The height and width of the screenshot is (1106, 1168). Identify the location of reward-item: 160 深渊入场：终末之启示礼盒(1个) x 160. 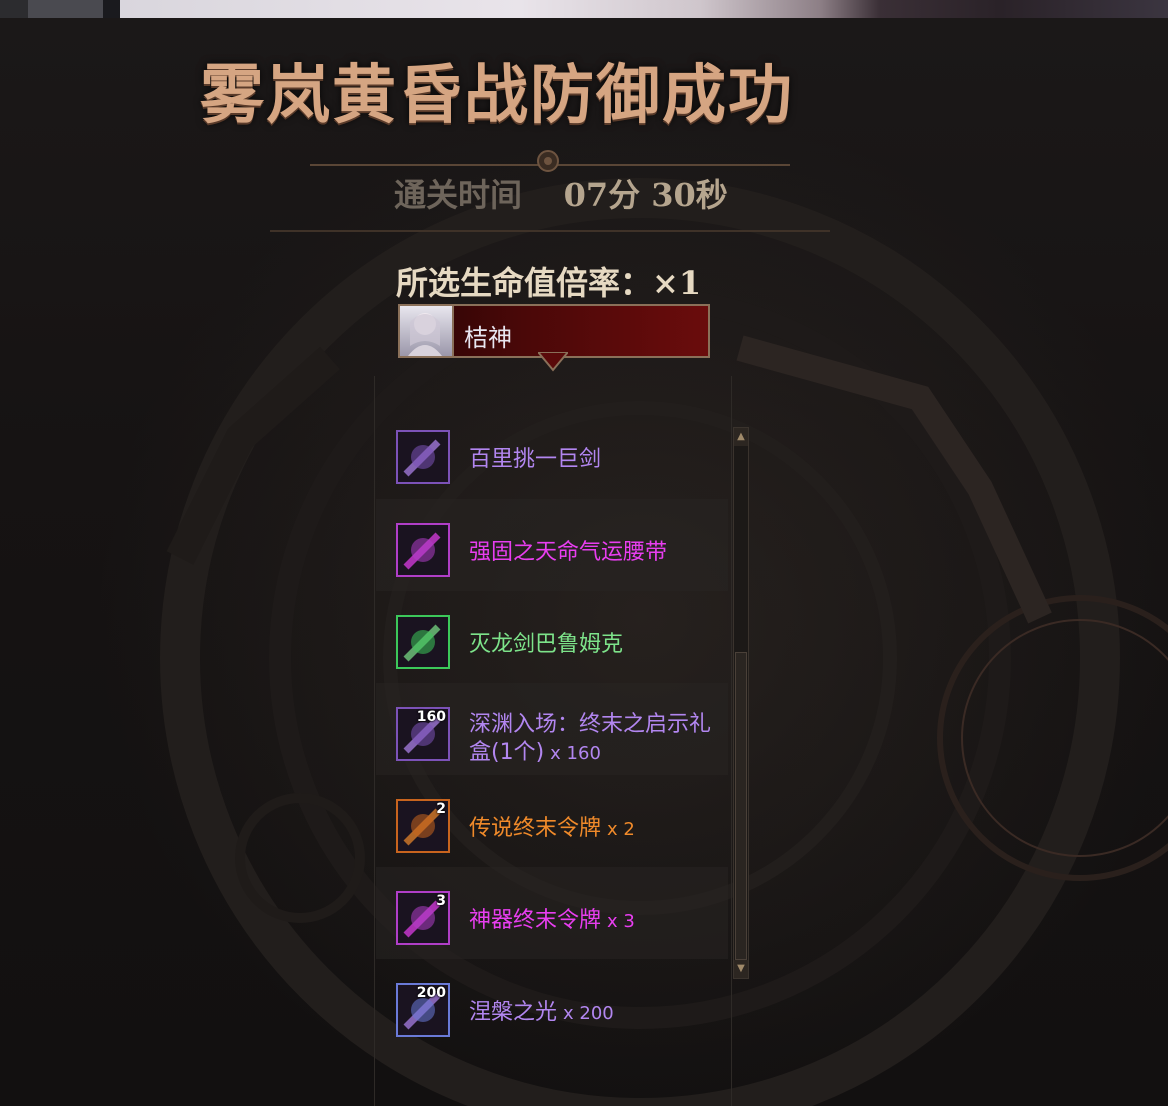
(552, 729).